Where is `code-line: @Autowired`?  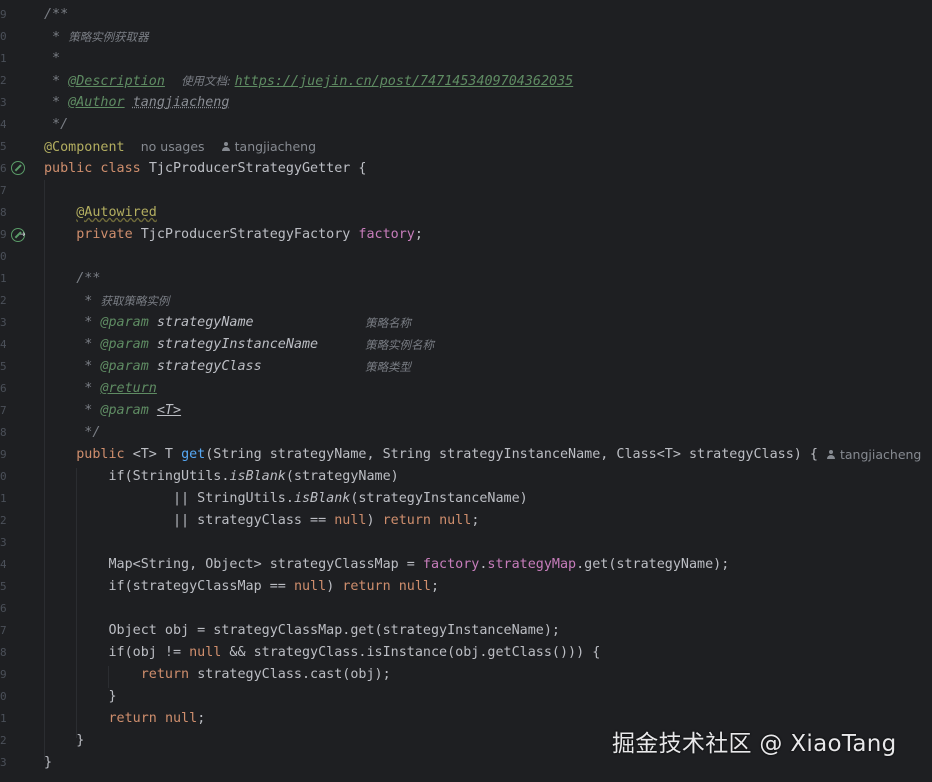 code-line: @Autowired is located at coordinates (116, 212).